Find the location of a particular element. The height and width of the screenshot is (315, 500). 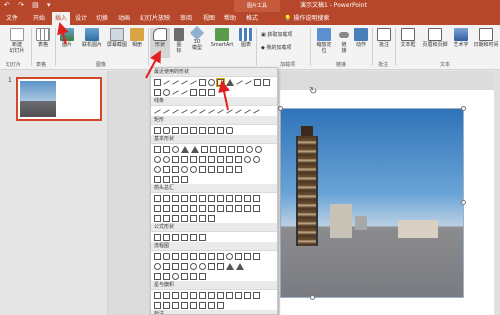

flowchart-stored-data-shape-icon is located at coordinates (157, 276).